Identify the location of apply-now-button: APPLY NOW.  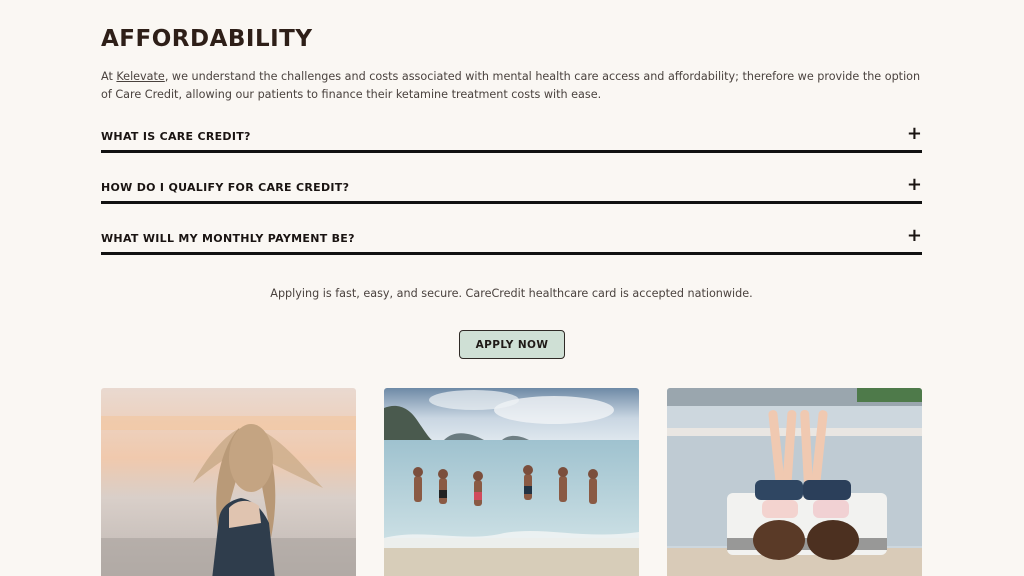
(512, 344).